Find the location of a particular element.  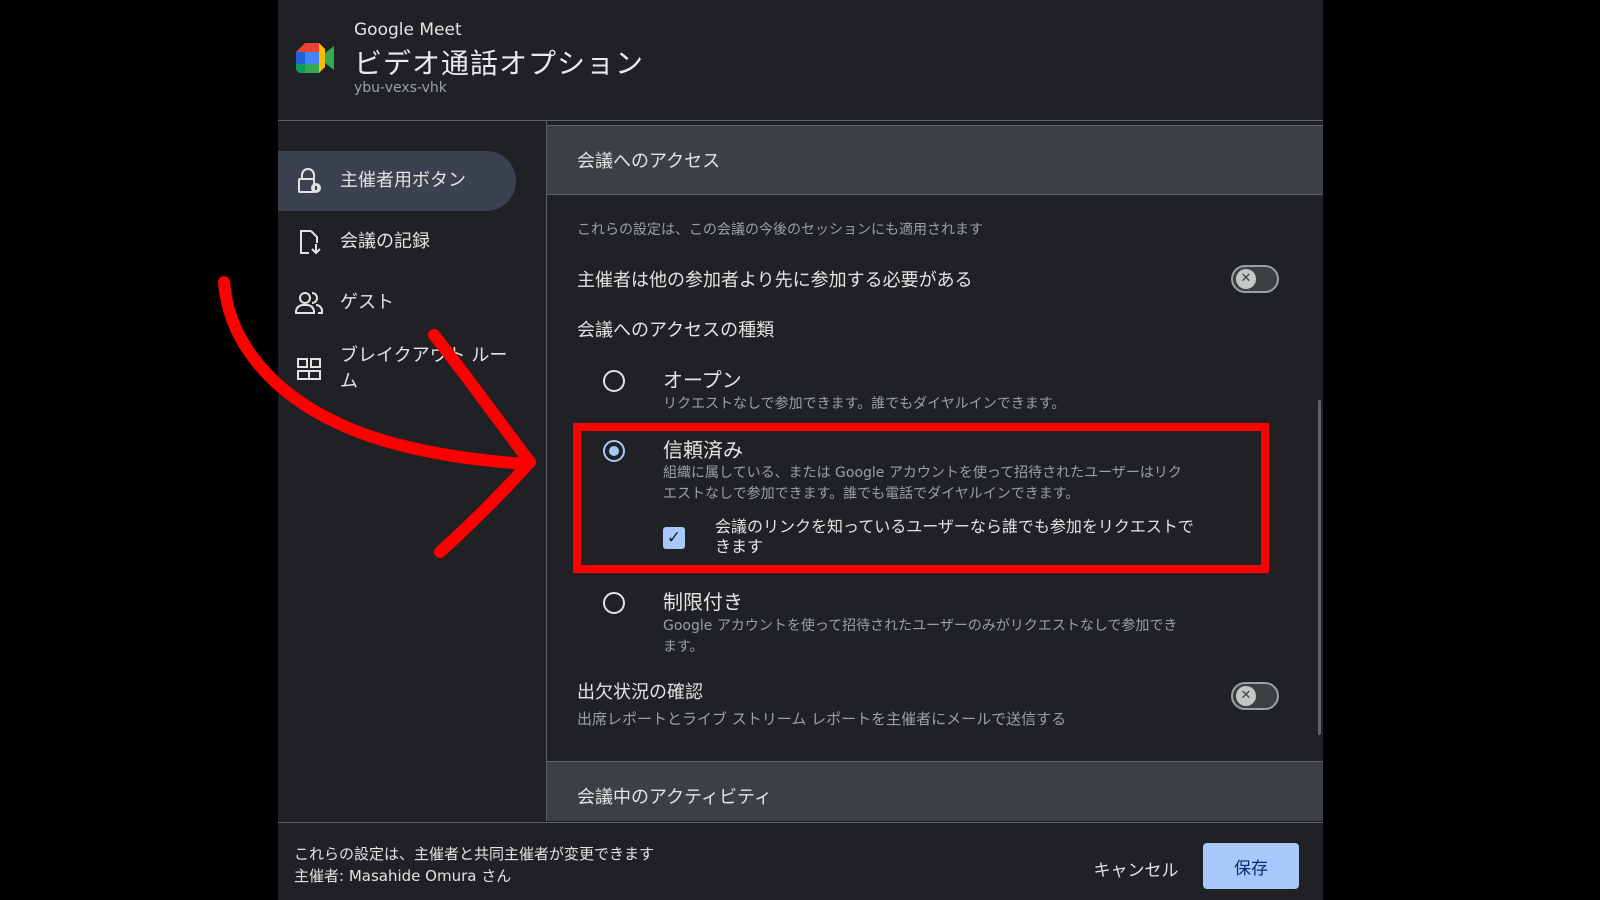

google-meet-logo-icon is located at coordinates (315, 58).